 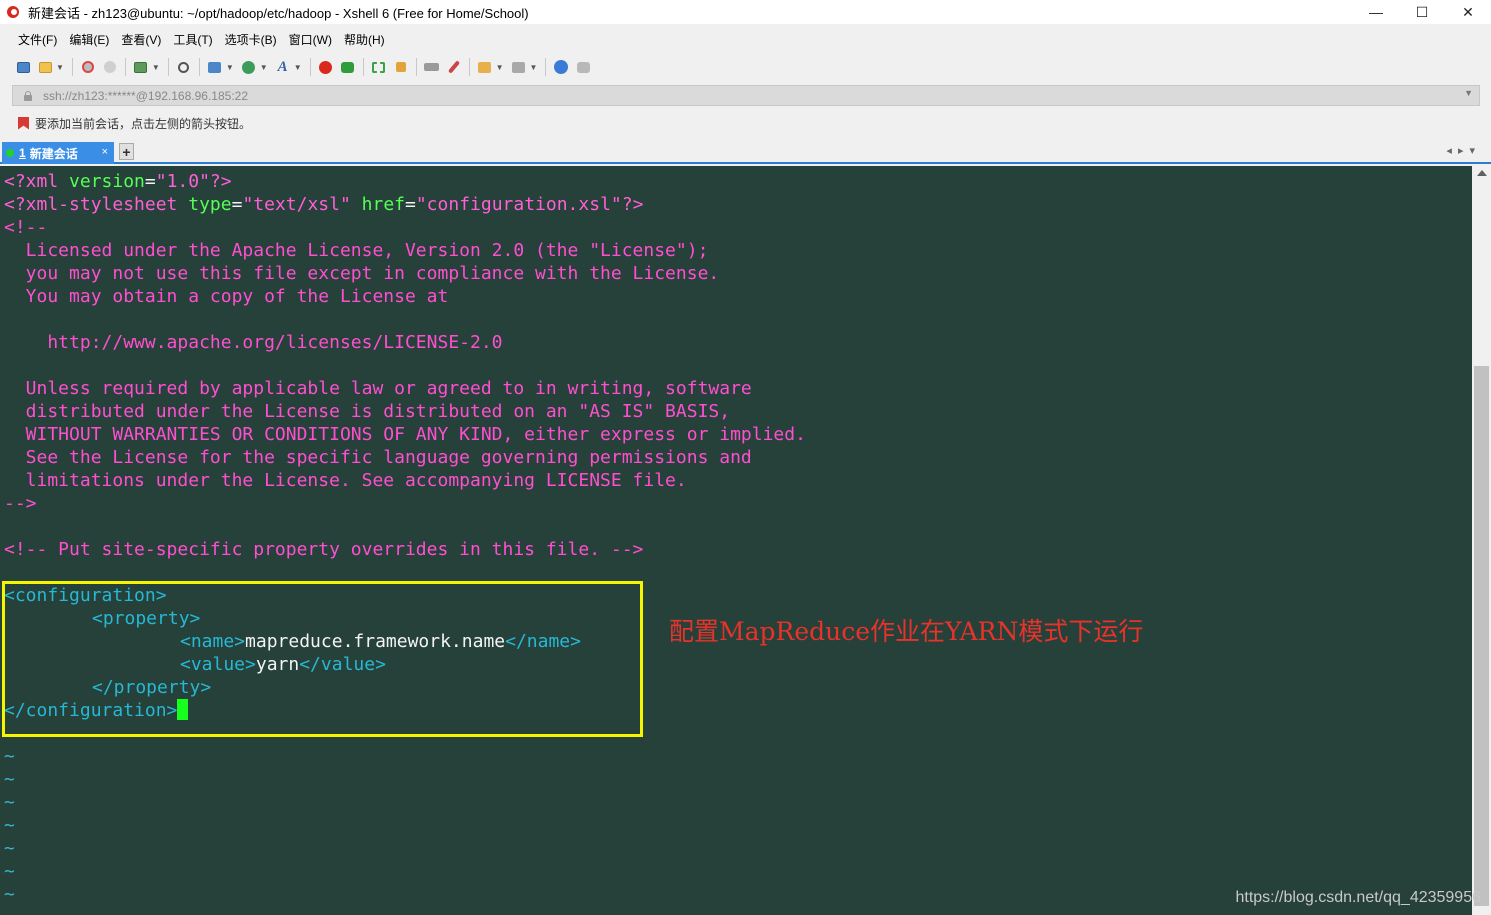 What do you see at coordinates (583, 67) in the screenshot?
I see `chat-icon` at bounding box center [583, 67].